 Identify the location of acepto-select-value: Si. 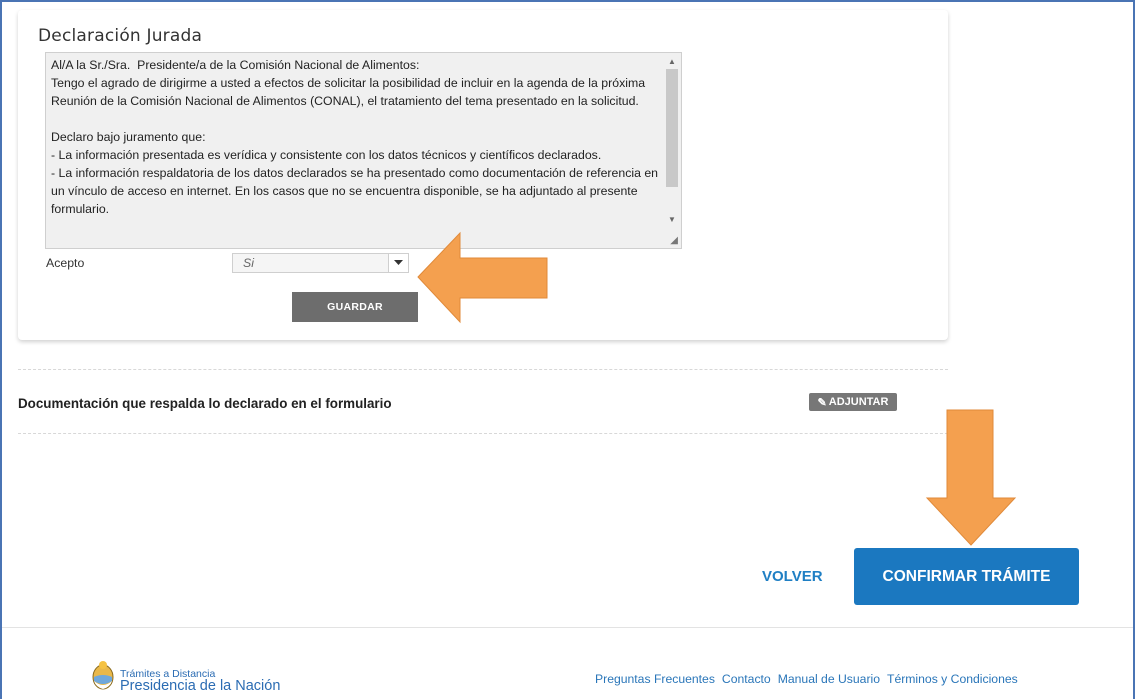
(248, 263).